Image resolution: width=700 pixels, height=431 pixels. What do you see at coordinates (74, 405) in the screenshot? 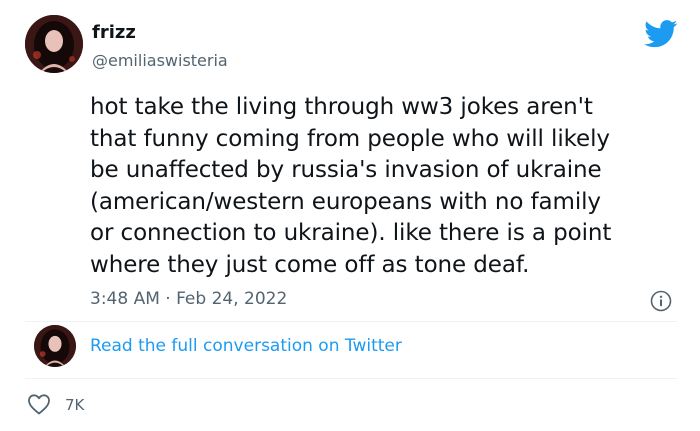
I see `like-count: 7K` at bounding box center [74, 405].